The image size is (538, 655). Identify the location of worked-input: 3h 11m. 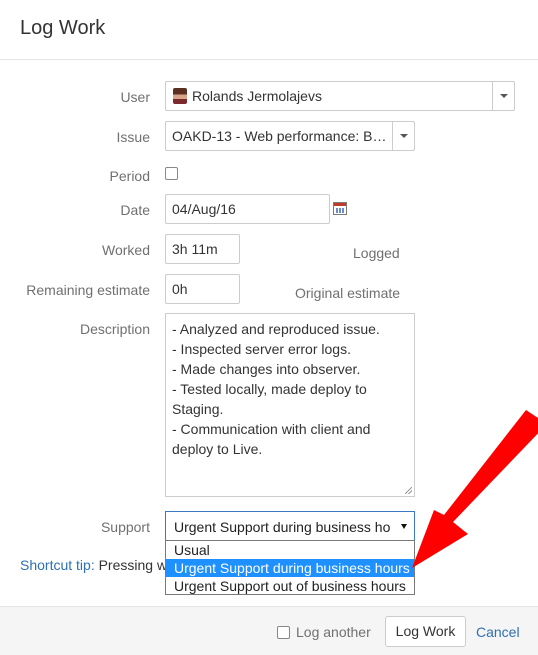
(202, 249).